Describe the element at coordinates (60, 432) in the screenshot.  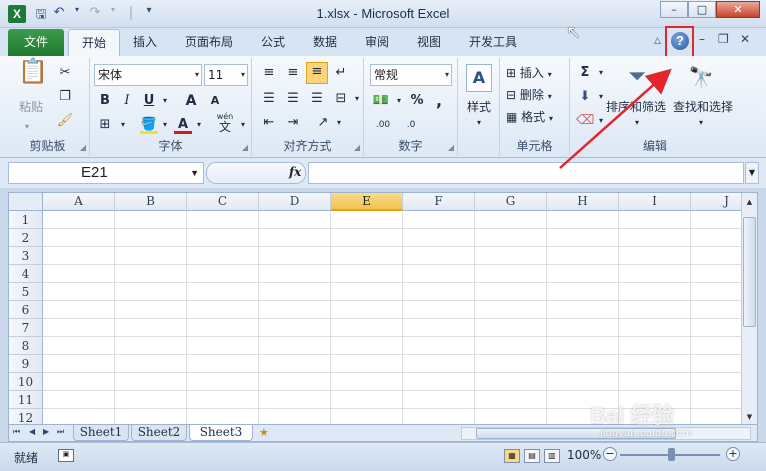
I see `last-sheet-icon: ⏭` at that location.